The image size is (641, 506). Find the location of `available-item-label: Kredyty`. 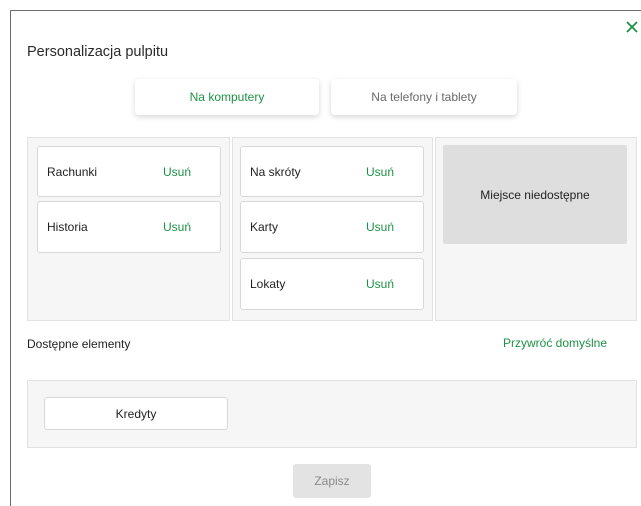

available-item-label: Kredyty is located at coordinates (136, 413).